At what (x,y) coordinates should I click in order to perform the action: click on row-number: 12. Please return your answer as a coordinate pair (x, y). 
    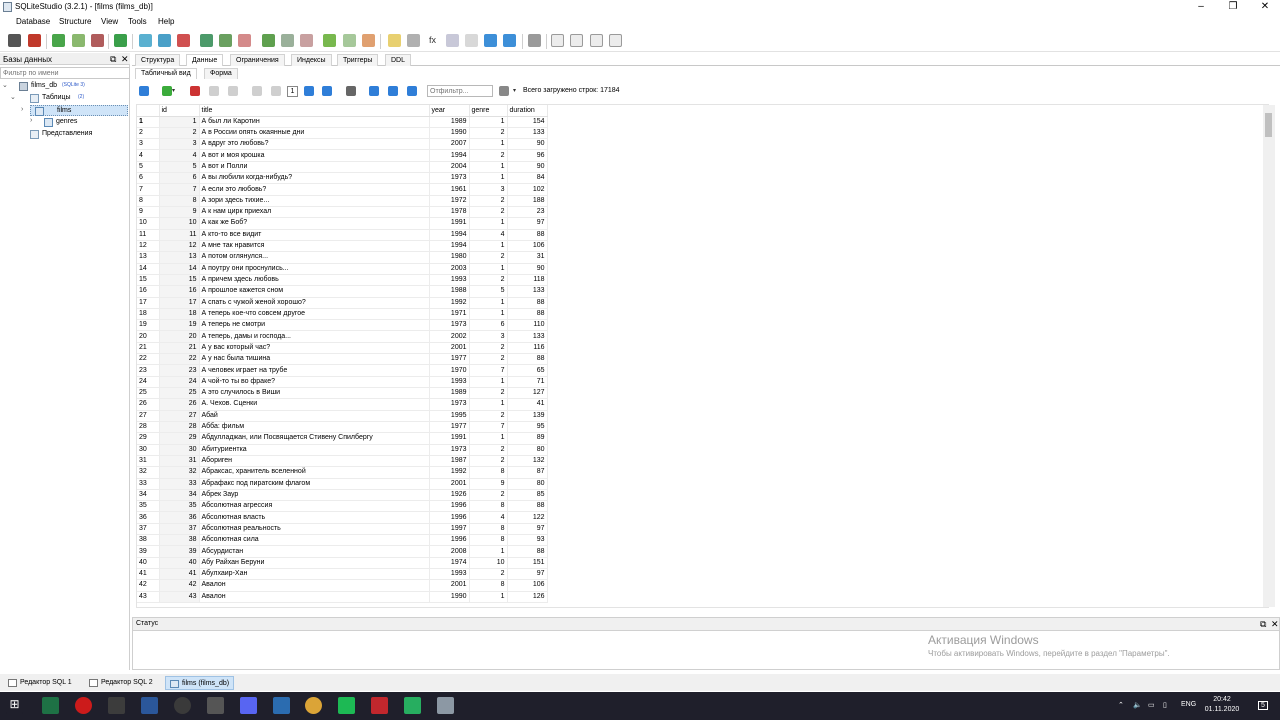
    Looking at the image, I should click on (148, 246).